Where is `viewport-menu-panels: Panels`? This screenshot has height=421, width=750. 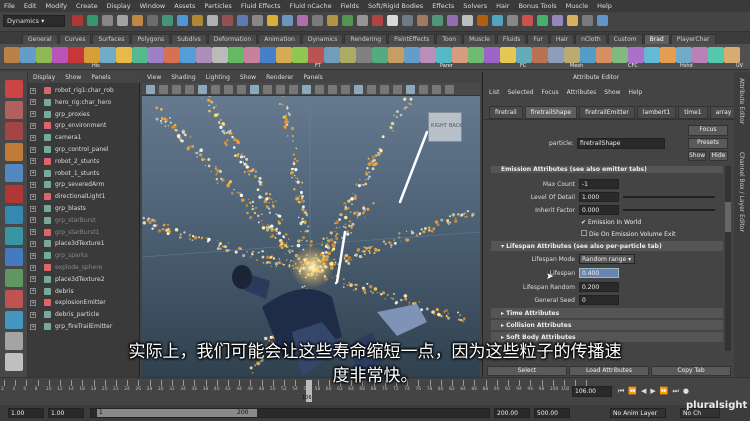
viewport-menu-panels: Panels is located at coordinates (312, 77).